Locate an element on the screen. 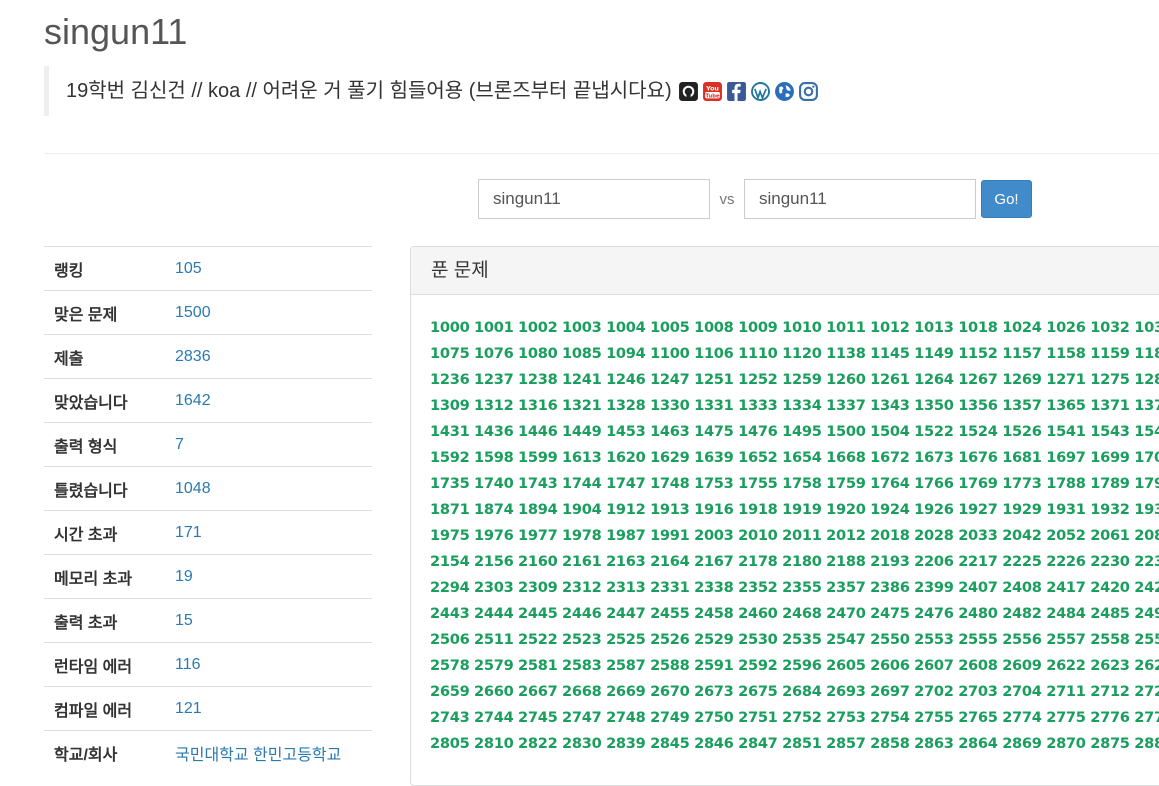 The width and height of the screenshot is (1159, 786). problem-link: 2160 is located at coordinates (538, 561).